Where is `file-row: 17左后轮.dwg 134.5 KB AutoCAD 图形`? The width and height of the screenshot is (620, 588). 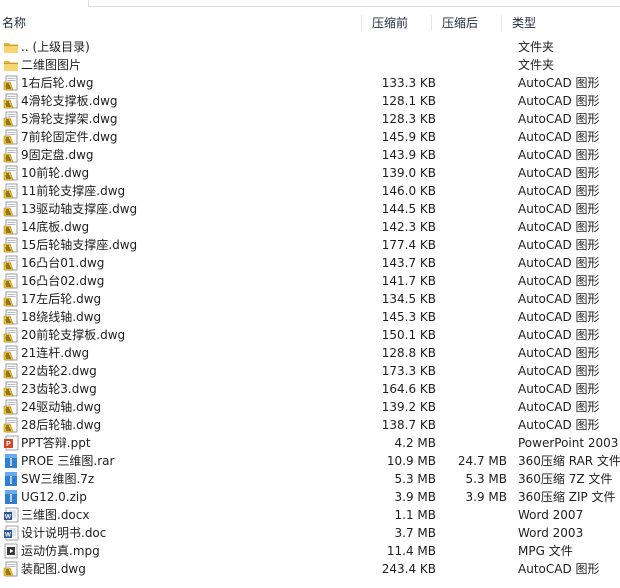
file-row: 17左后轮.dwg 134.5 KB AutoCAD 图形 is located at coordinates (310, 299).